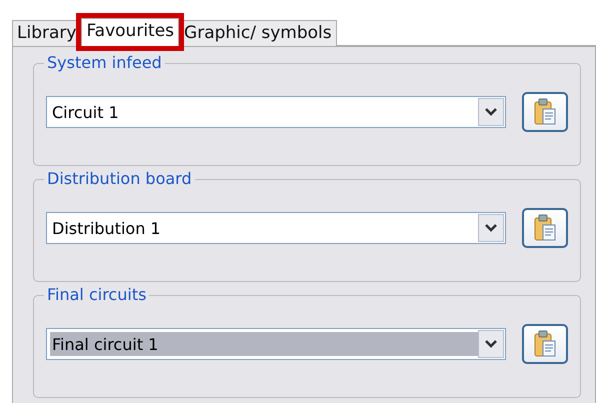  What do you see at coordinates (104, 62) in the screenshot?
I see `group-title: System infeed` at bounding box center [104, 62].